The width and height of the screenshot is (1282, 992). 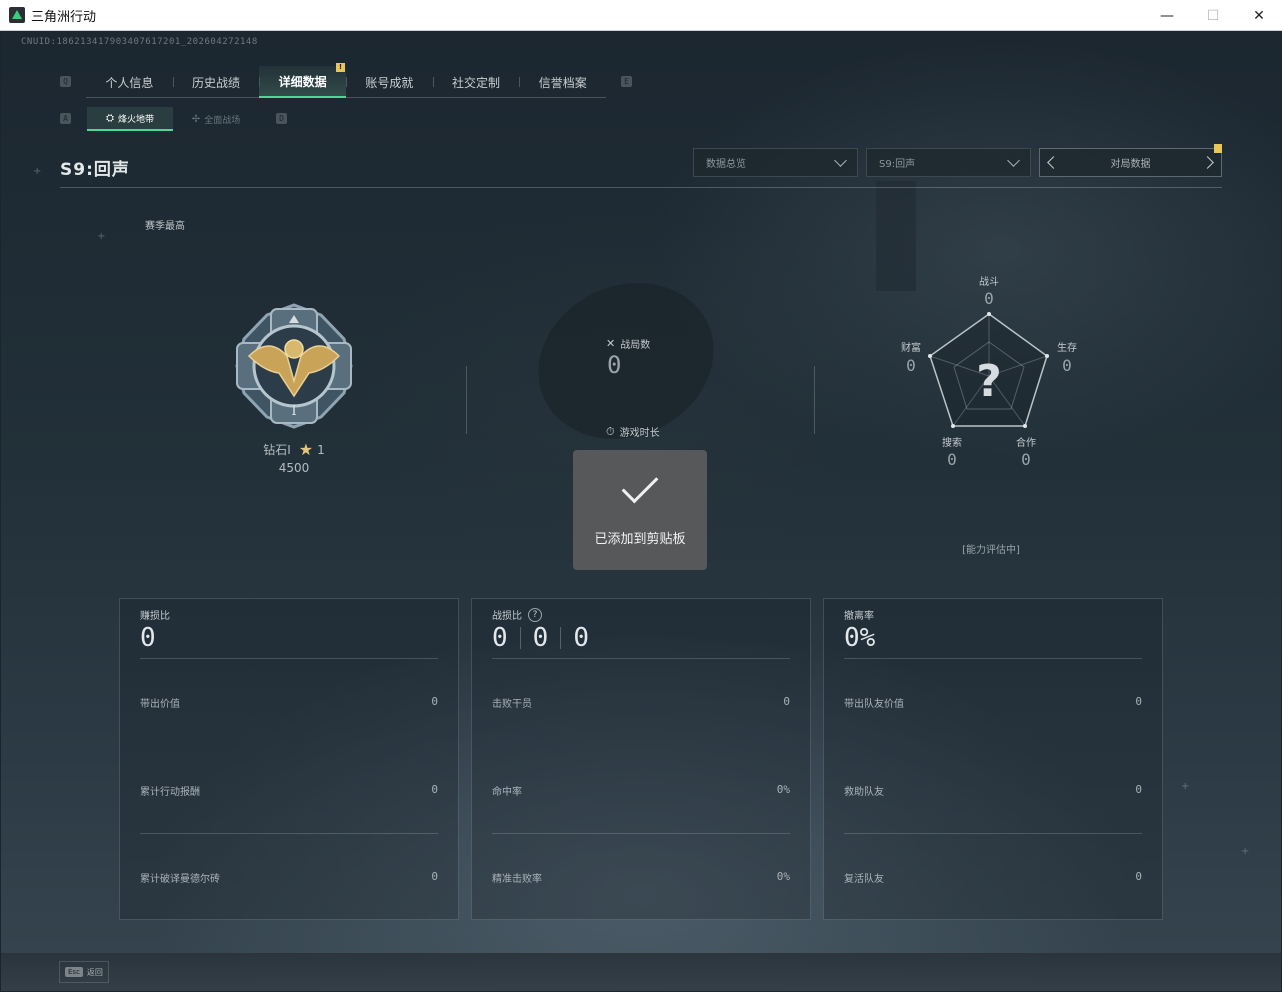 What do you see at coordinates (562, 82) in the screenshot?
I see `tab-credit: 信誉档案` at bounding box center [562, 82].